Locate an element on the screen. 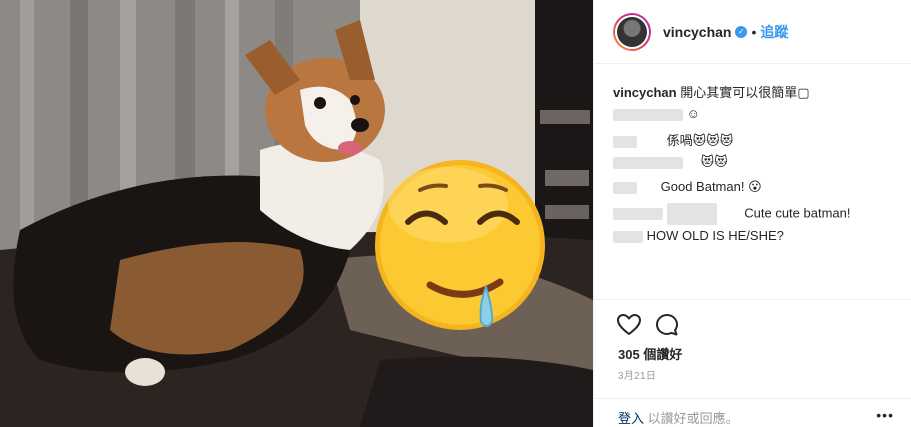  post-header: vincychan ✓ • 追蹤 is located at coordinates (752, 32).